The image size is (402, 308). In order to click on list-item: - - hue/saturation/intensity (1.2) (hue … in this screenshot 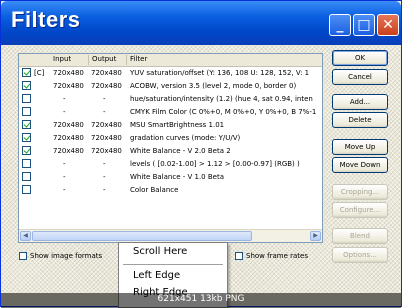, I will do `click(170, 99)`.